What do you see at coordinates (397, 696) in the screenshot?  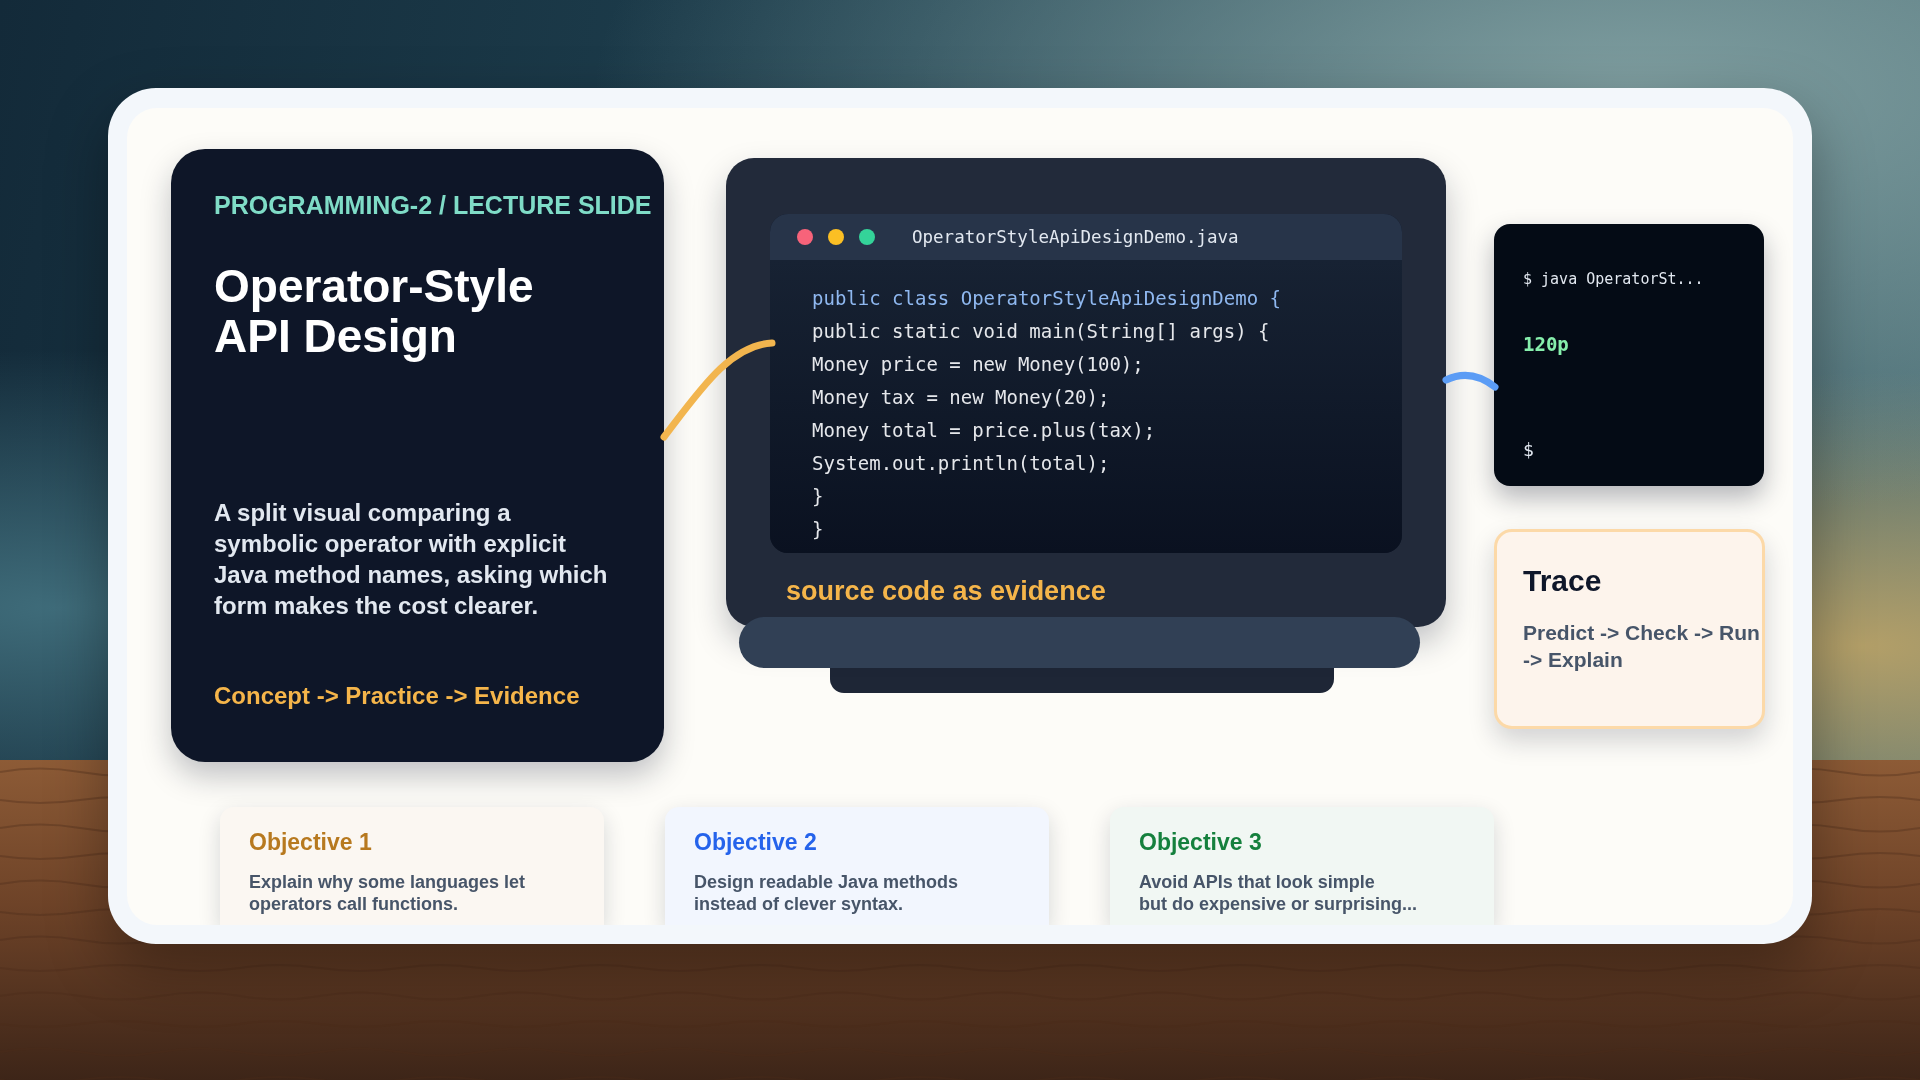 I see `flow-caption: Concept -> Practice -> Evidence` at bounding box center [397, 696].